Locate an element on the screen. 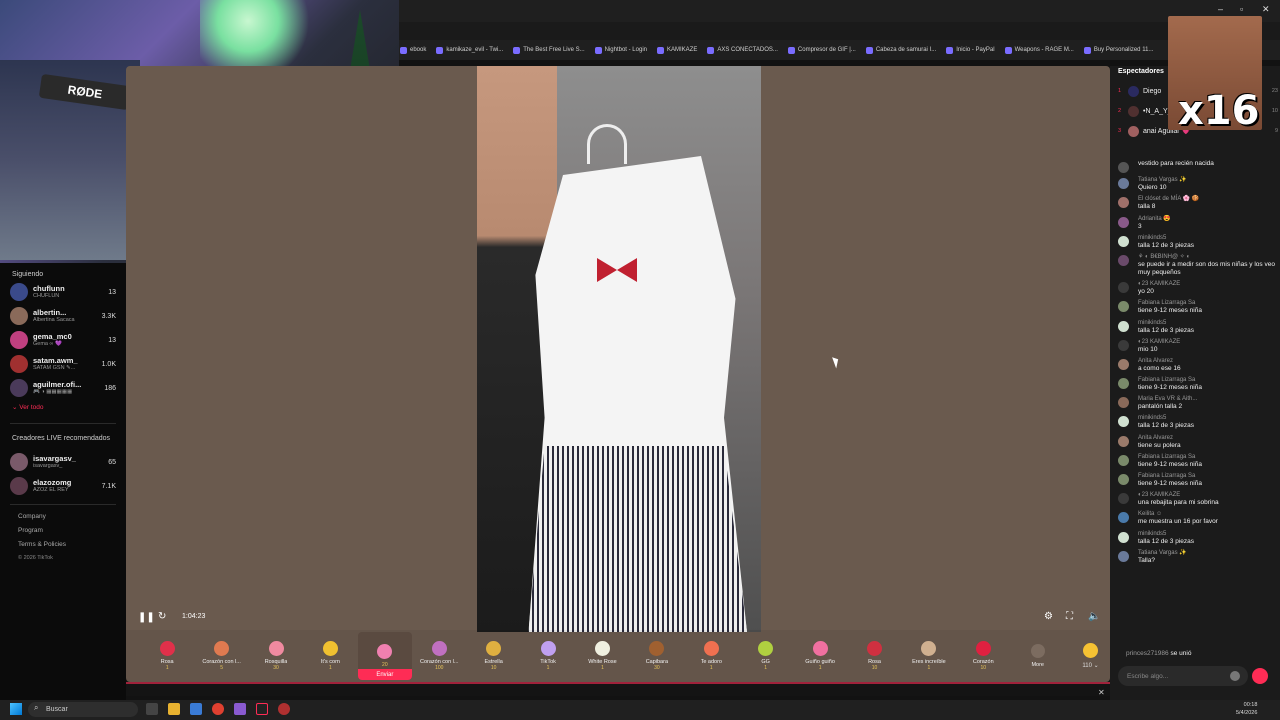 This screenshot has height=720, width=1280. gift-item: 20 Enviar is located at coordinates (385, 656).